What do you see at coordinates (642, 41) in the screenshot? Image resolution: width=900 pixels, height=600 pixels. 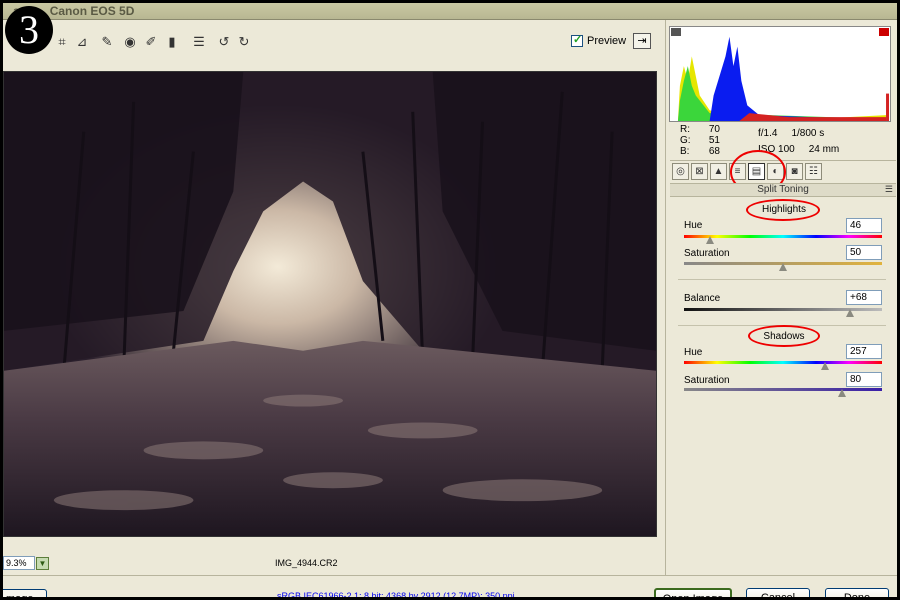 I see `fullscreen-icon: ⇥` at bounding box center [642, 41].